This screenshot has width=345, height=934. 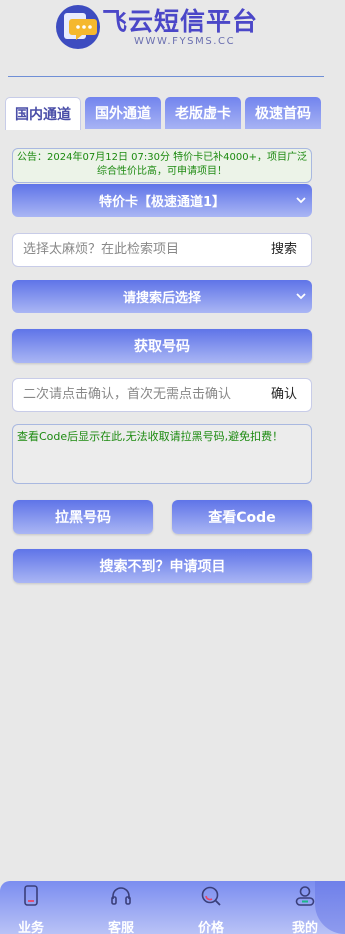 I want to click on header-divider, so click(x=166, y=76).